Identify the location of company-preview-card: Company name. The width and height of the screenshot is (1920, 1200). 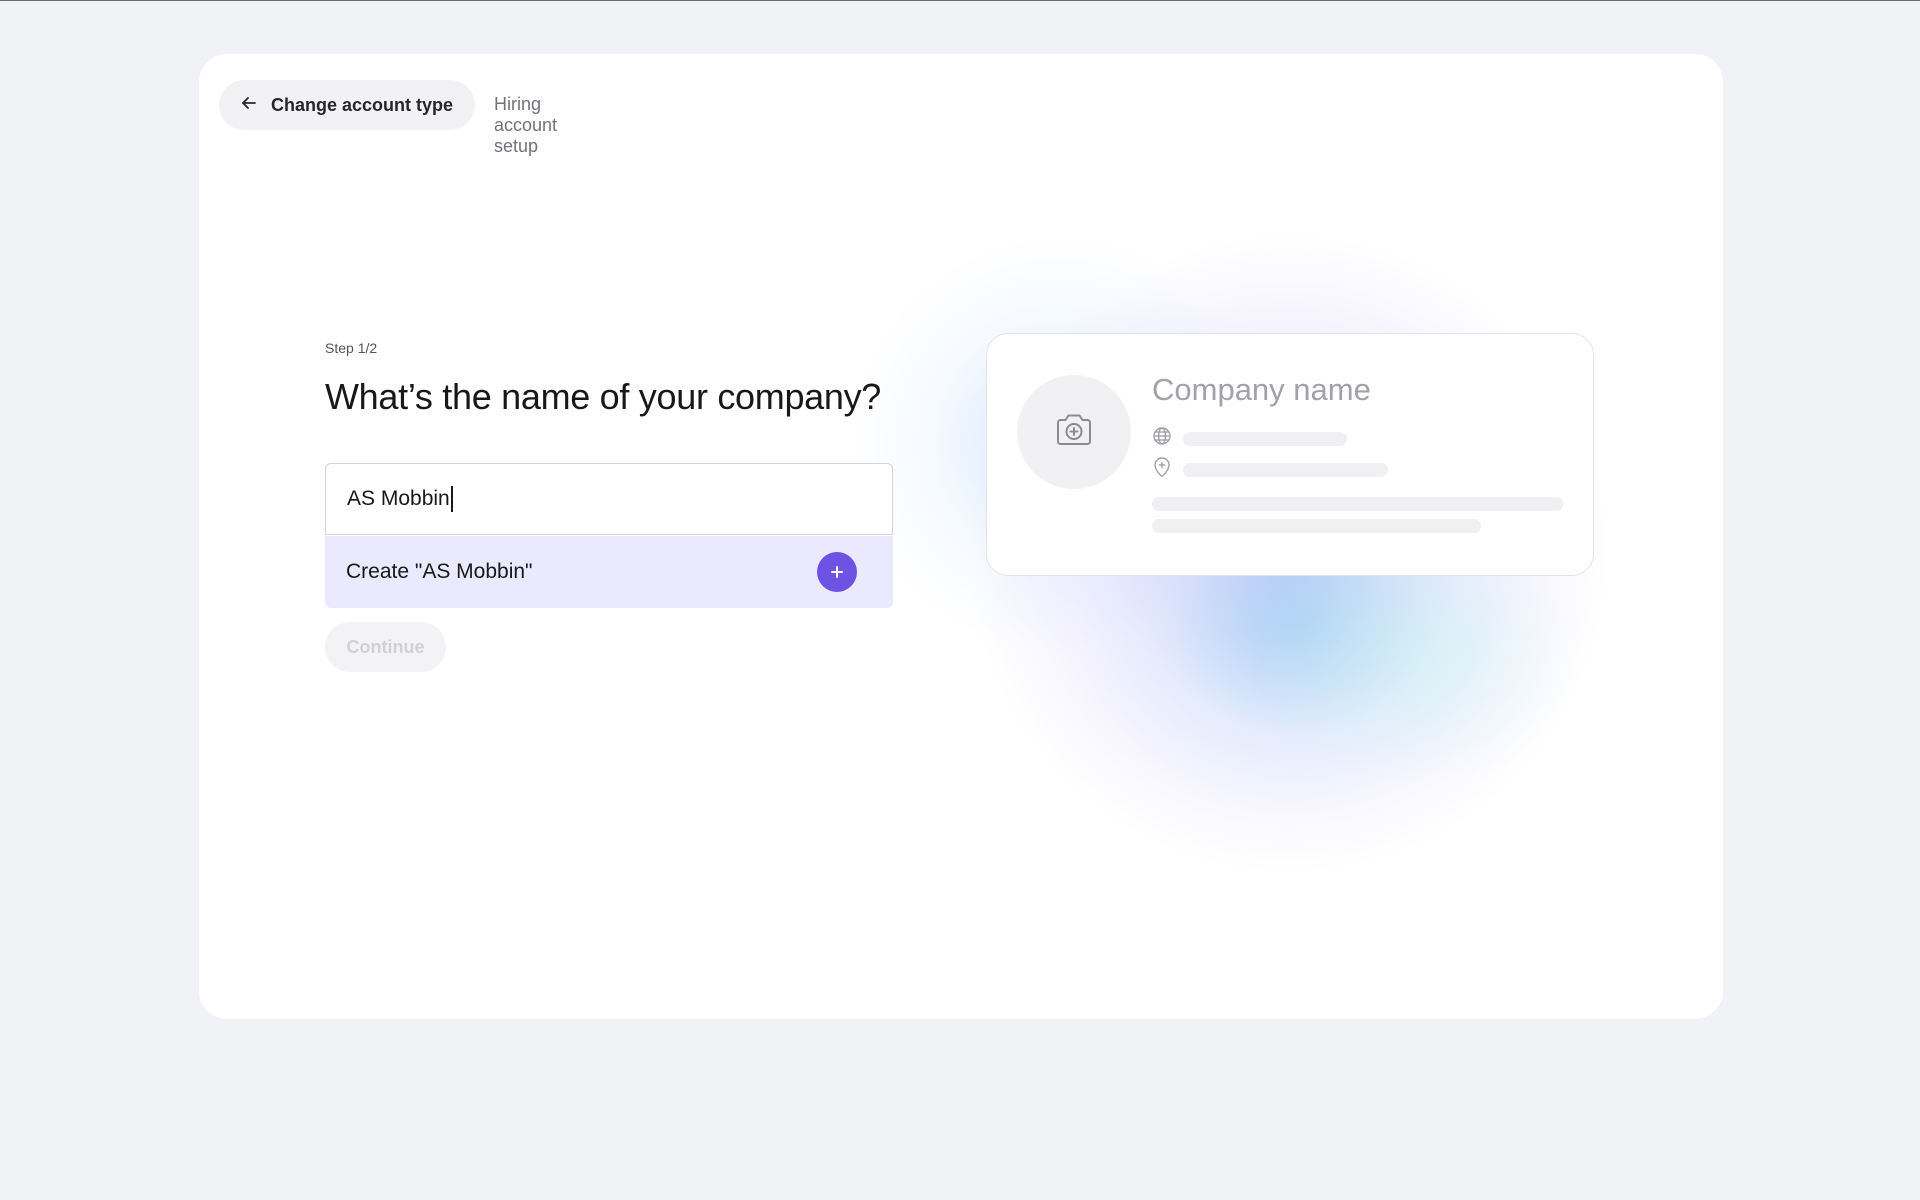
(1290, 454).